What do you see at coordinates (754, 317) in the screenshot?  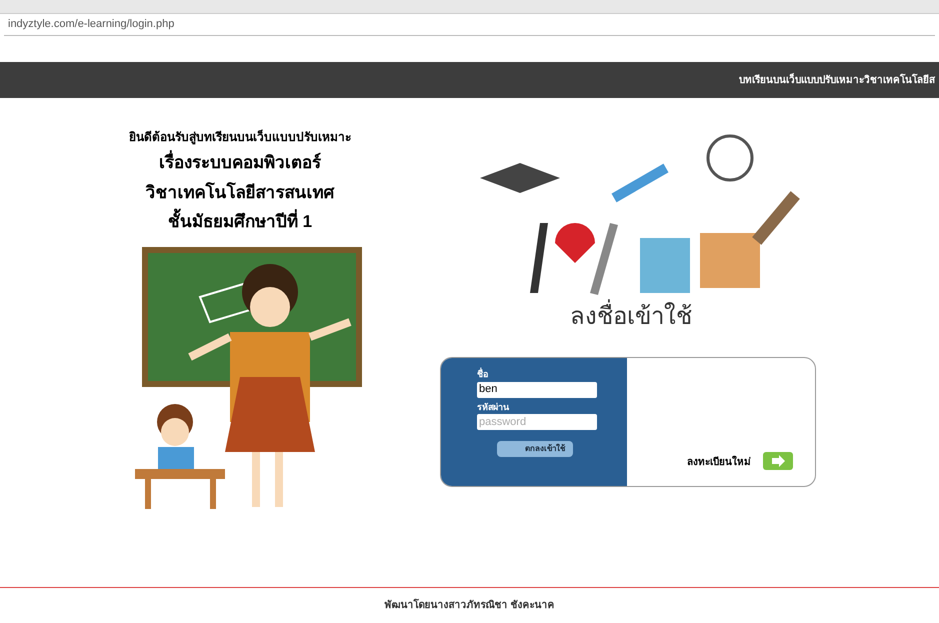 I see `login-title: ลงชื่อเข้าใช้` at bounding box center [754, 317].